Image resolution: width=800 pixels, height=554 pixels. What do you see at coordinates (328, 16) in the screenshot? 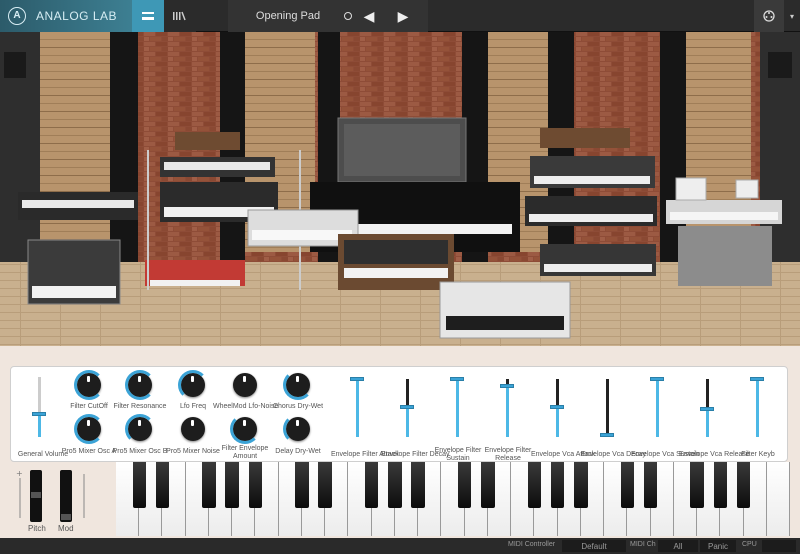
I see `preset-selector: Opening Pad ◀ ▶` at bounding box center [328, 16].